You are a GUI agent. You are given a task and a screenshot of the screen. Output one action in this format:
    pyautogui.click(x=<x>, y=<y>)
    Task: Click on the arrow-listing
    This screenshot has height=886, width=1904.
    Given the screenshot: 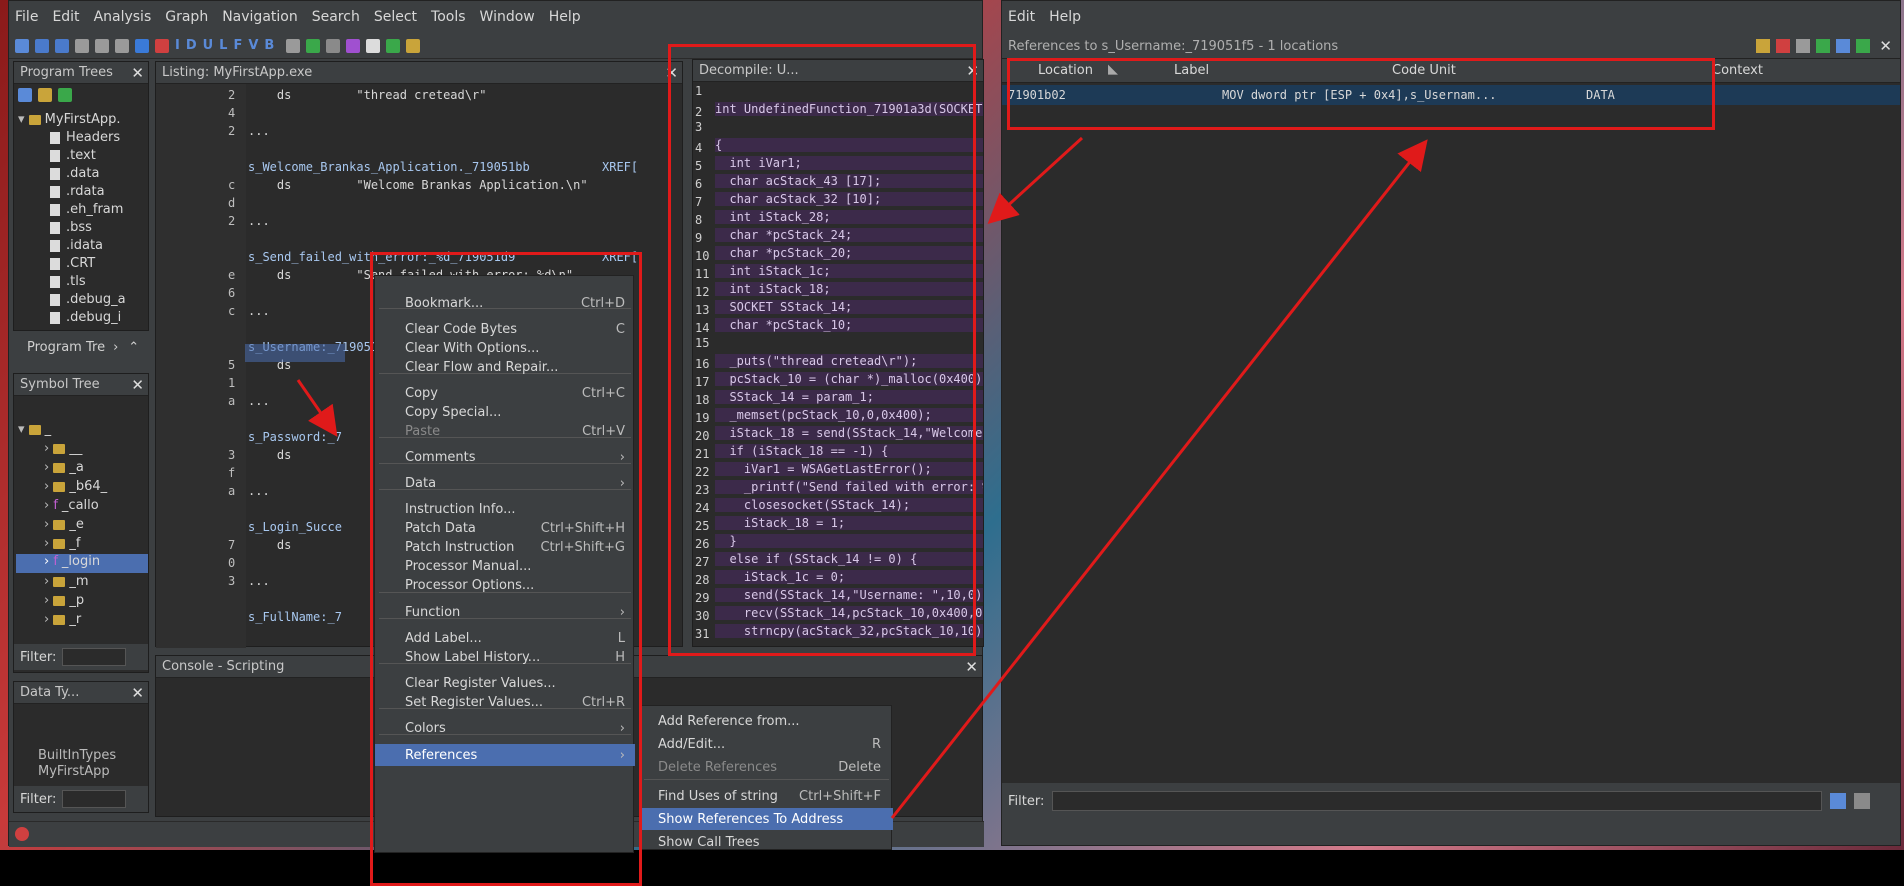 What is the action you would take?
    pyautogui.click(x=317, y=408)
    